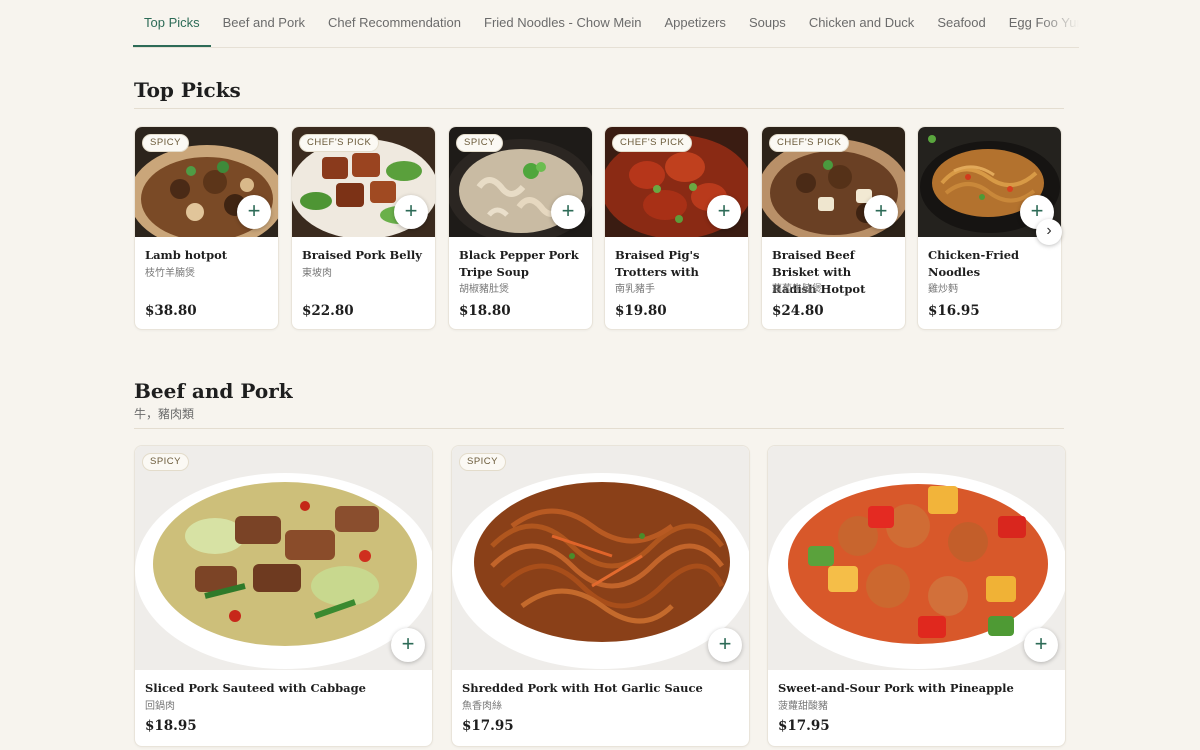 The width and height of the screenshot is (1200, 750). I want to click on dish-name-chinese: 菠蘿甜酸豬, so click(803, 706).